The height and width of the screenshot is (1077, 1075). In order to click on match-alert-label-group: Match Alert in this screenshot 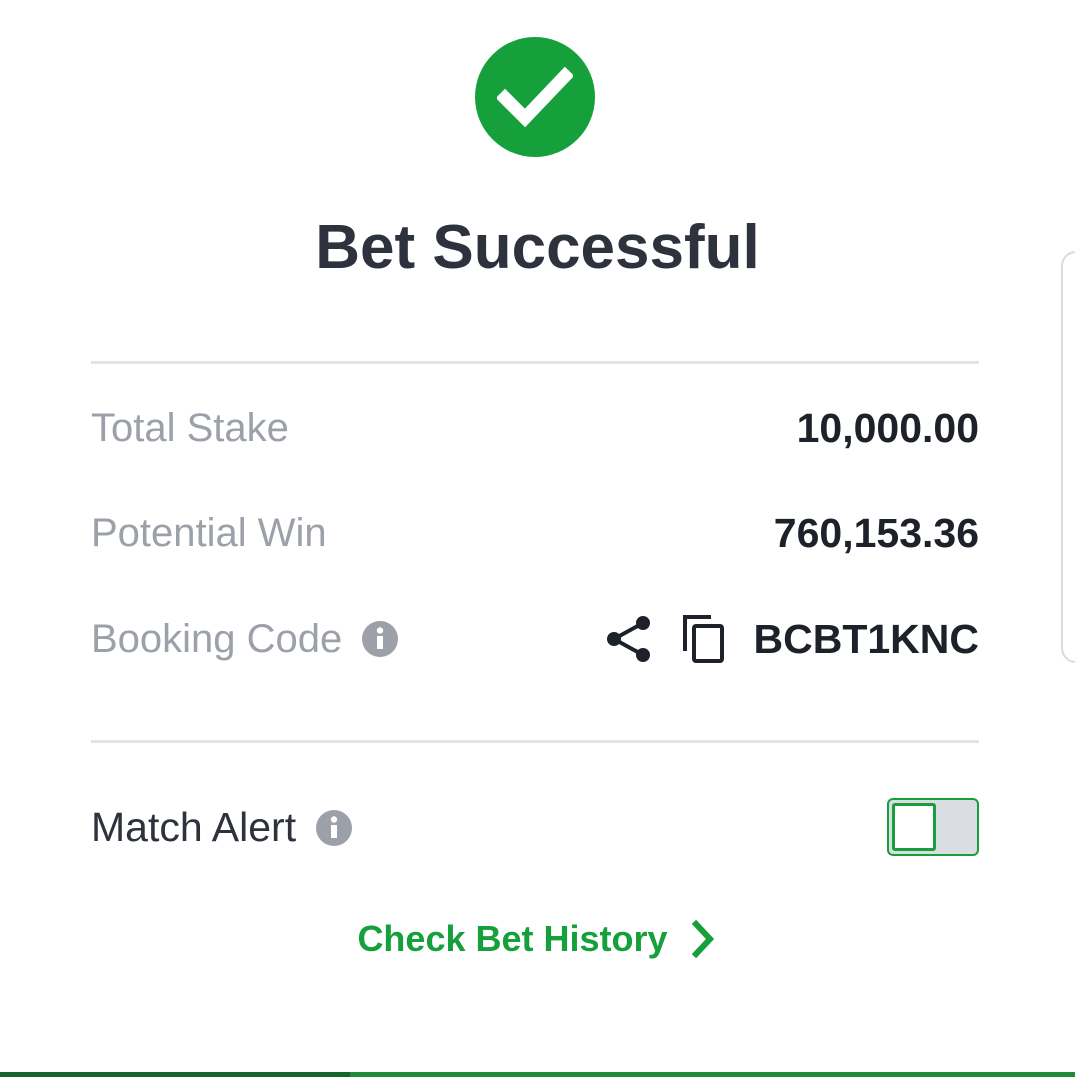, I will do `click(222, 827)`.